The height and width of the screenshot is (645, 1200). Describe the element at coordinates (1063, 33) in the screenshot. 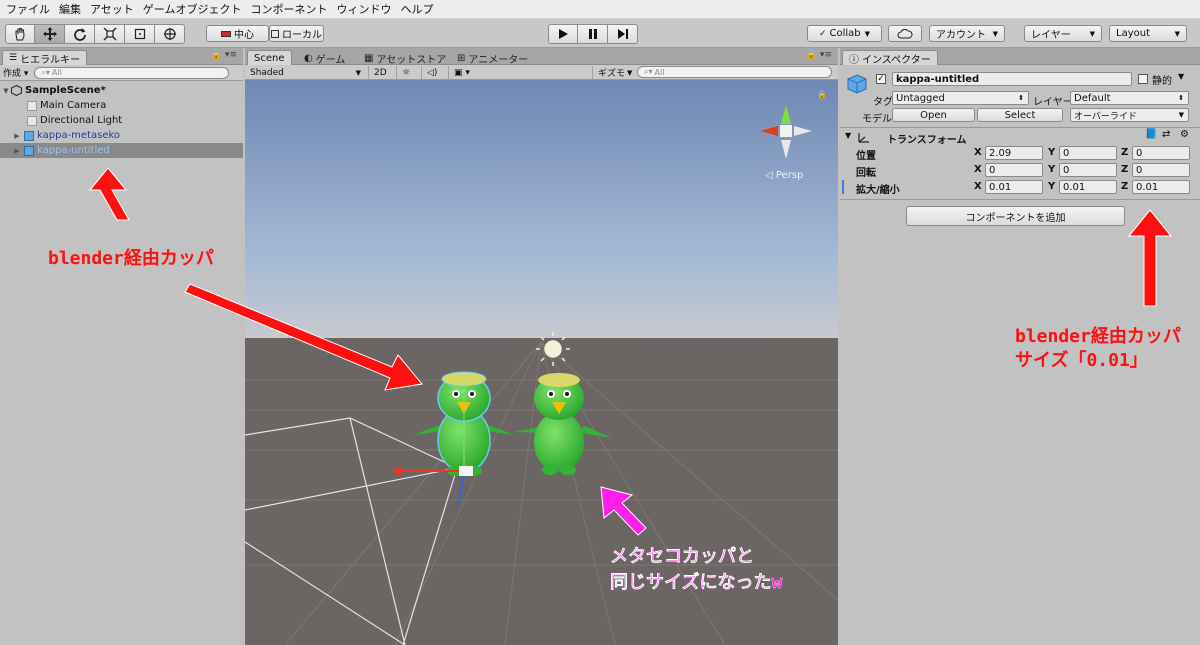

I see `layers-dropdown: レイヤー ▼` at that location.